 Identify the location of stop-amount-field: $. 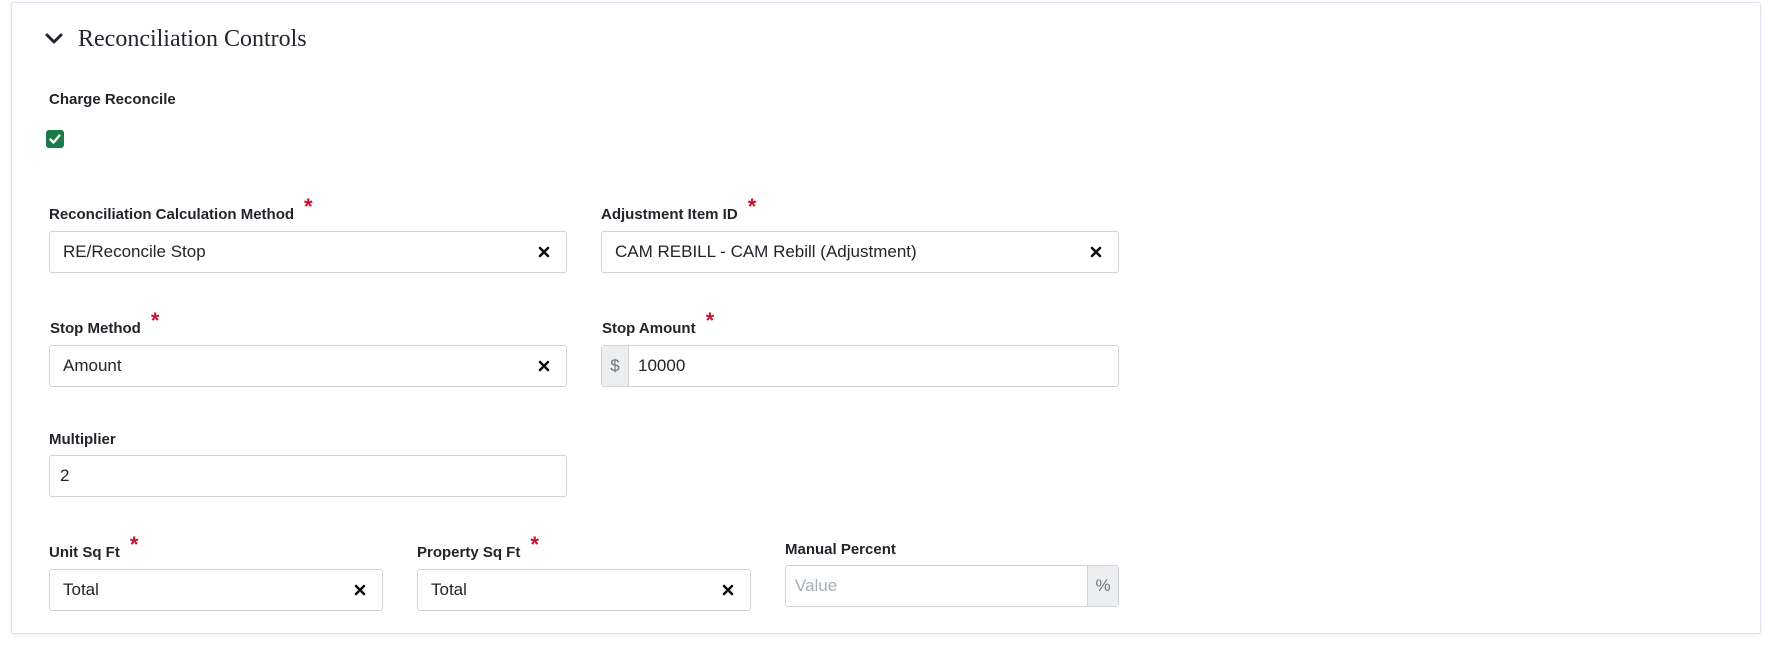
(860, 366).